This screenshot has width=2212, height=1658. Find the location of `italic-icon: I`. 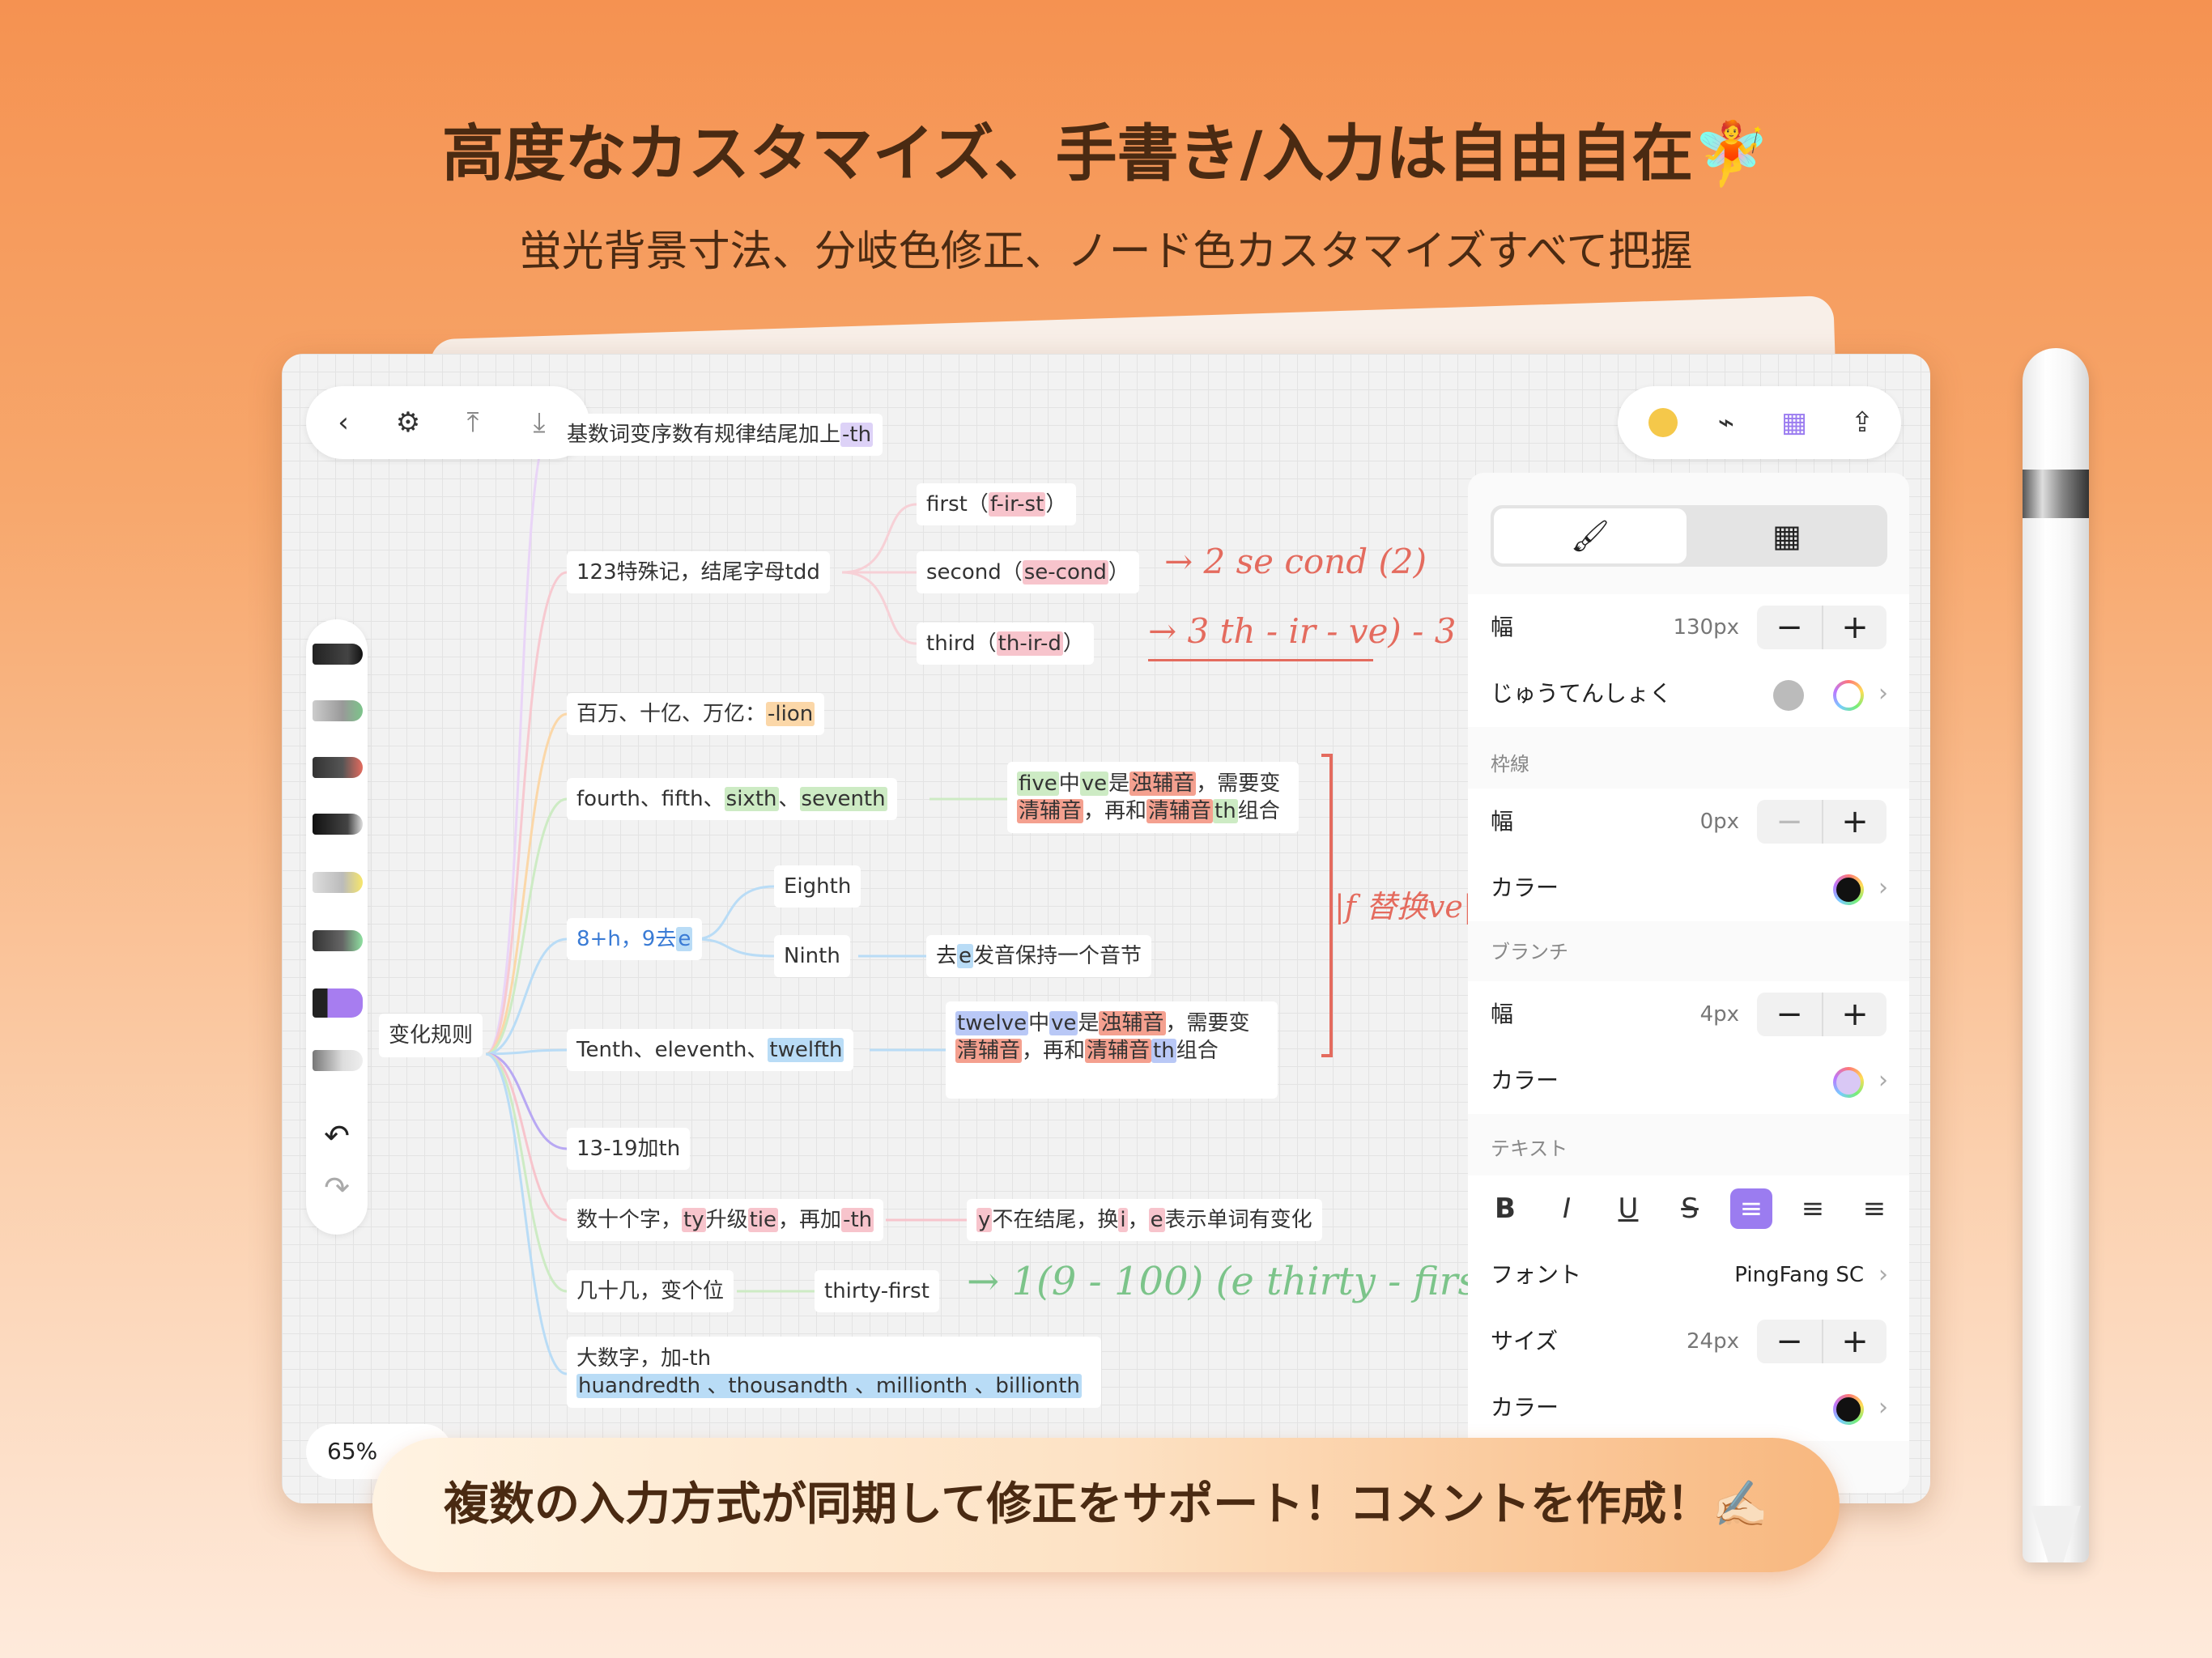

italic-icon: I is located at coordinates (1567, 1208).